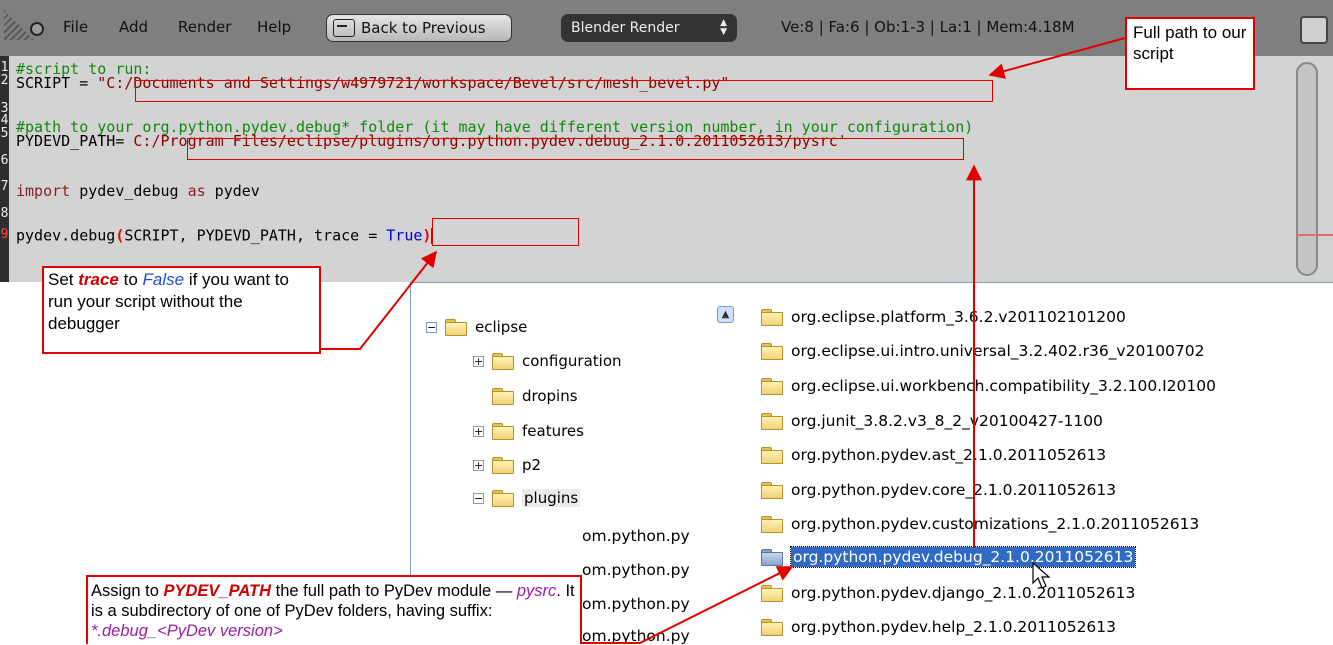 The height and width of the screenshot is (645, 1333). What do you see at coordinates (1057, 58) in the screenshot?
I see `arrow-to-script-path` at bounding box center [1057, 58].